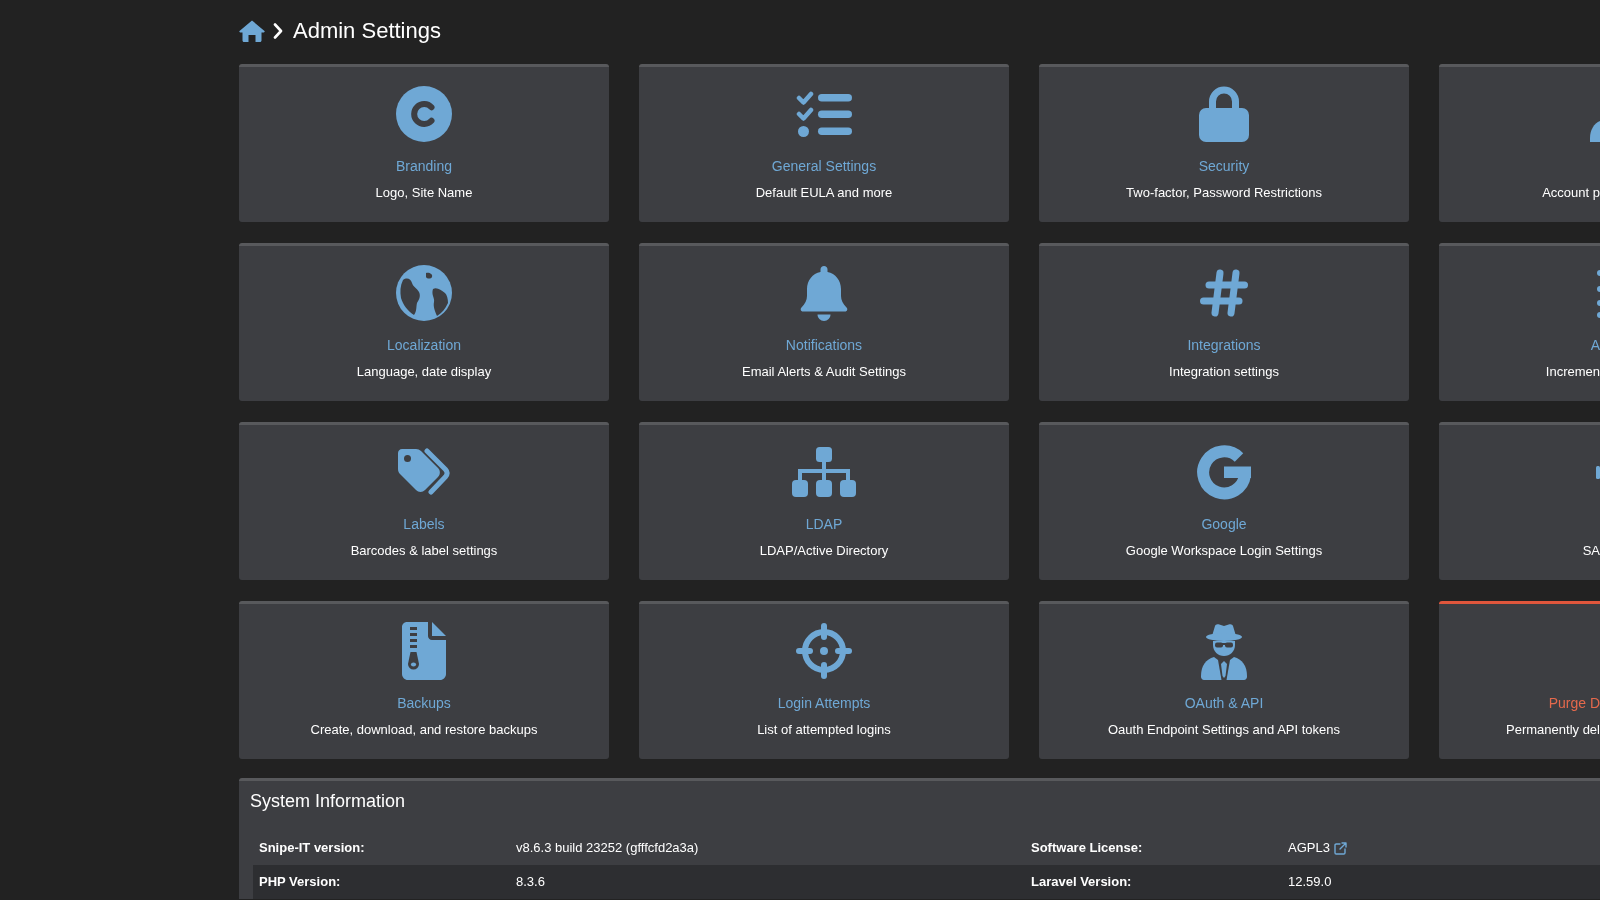  I want to click on settings-card: OAuth & API Oauth Endpoint Settings and API tokens, so click(1224, 680).